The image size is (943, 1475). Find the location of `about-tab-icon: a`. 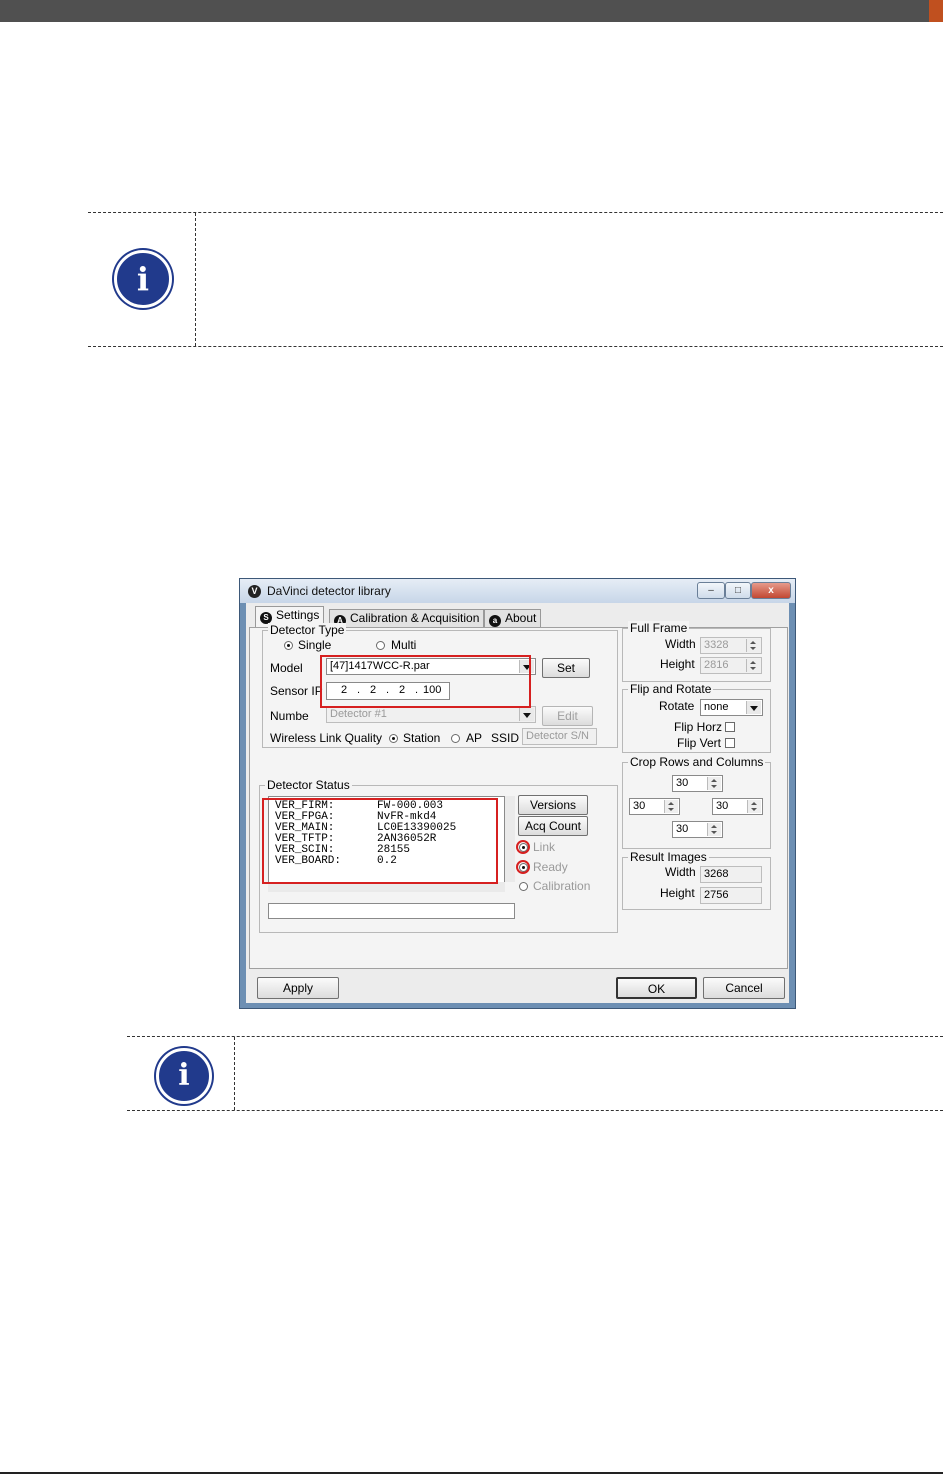

about-tab-icon: a is located at coordinates (495, 621).